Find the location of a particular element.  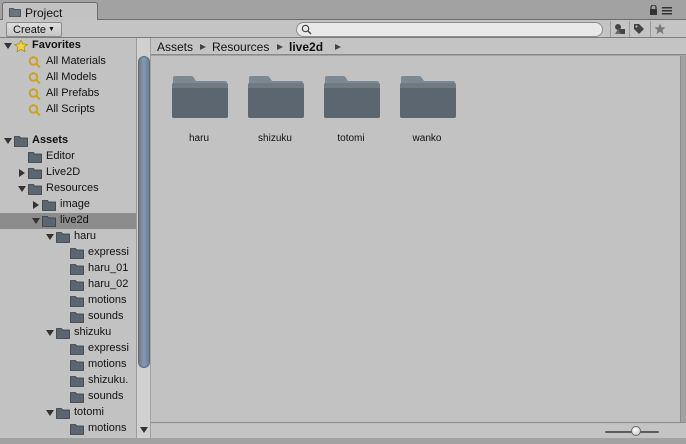

tab-strip: Project is located at coordinates (343, 10).